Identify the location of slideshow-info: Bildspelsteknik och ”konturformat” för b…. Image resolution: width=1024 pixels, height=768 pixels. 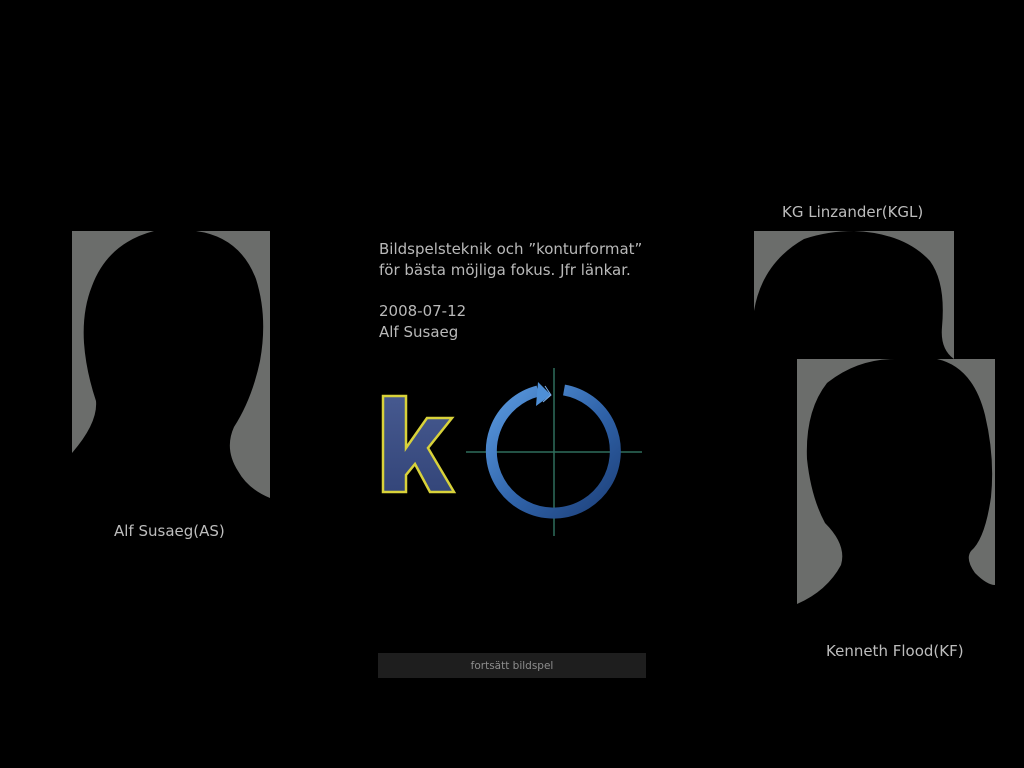
(510, 291).